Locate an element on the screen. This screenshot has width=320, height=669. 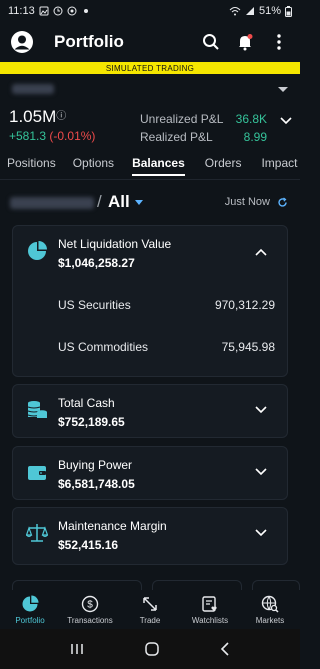
unrealized-pl-label: Unrealized P&L is located at coordinates (182, 119).